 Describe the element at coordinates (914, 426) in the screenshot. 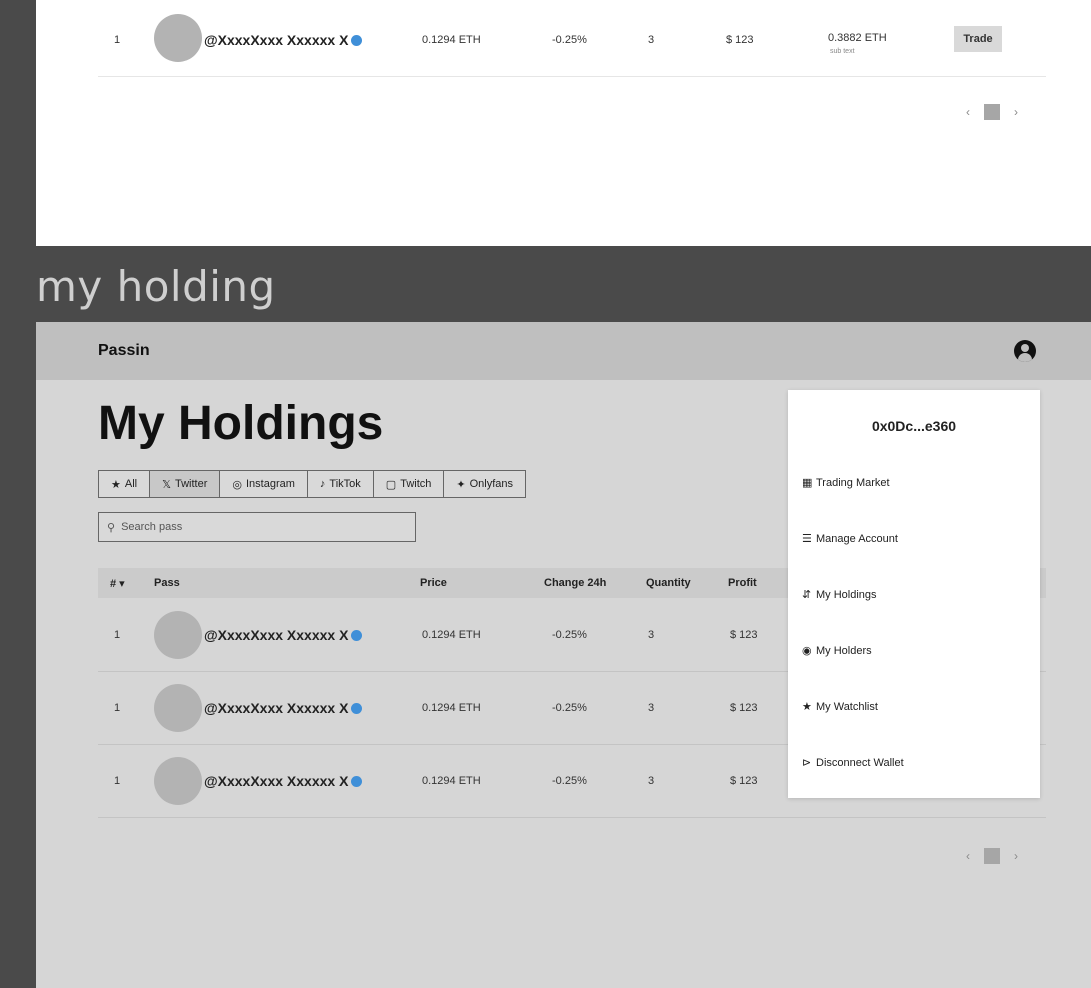

I see `wallet-address: 0x0Dc...e360` at that location.